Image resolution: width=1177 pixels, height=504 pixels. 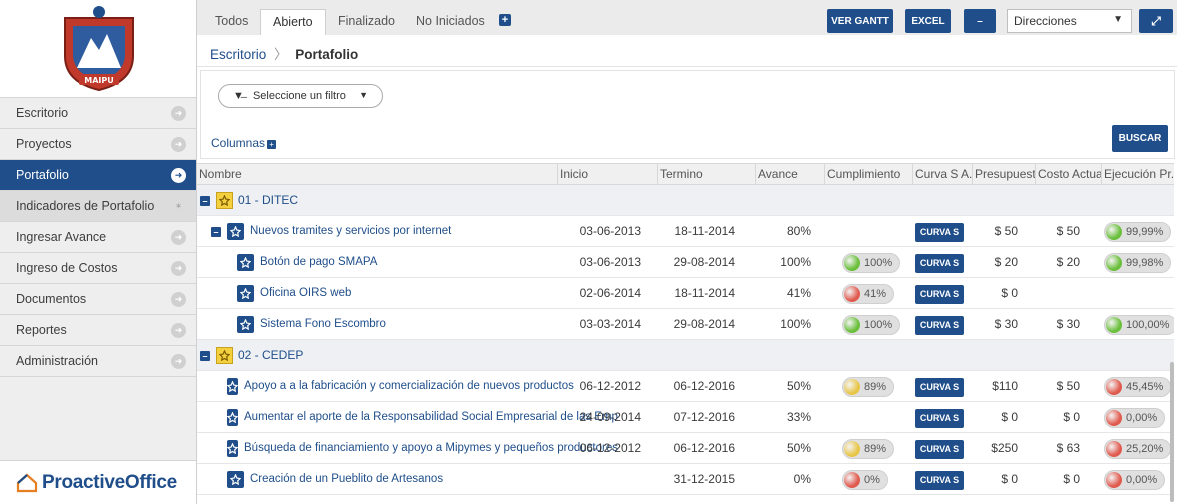 I want to click on expand-button: ⤢, so click(x=1156, y=21).